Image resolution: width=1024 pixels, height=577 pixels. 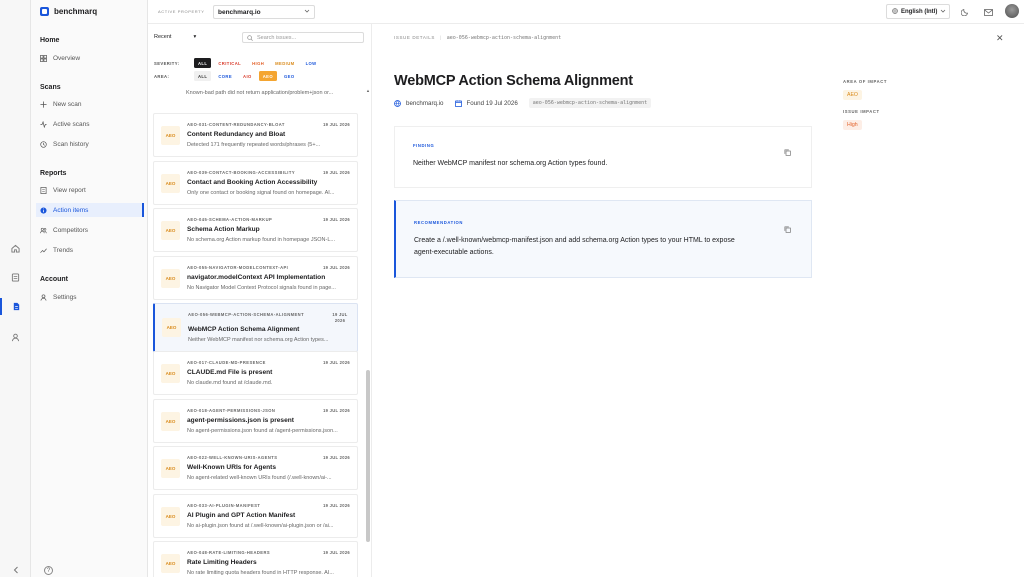 I want to click on issue-card-title: AI Plugin and GPT Action Manifest, so click(x=241, y=515).